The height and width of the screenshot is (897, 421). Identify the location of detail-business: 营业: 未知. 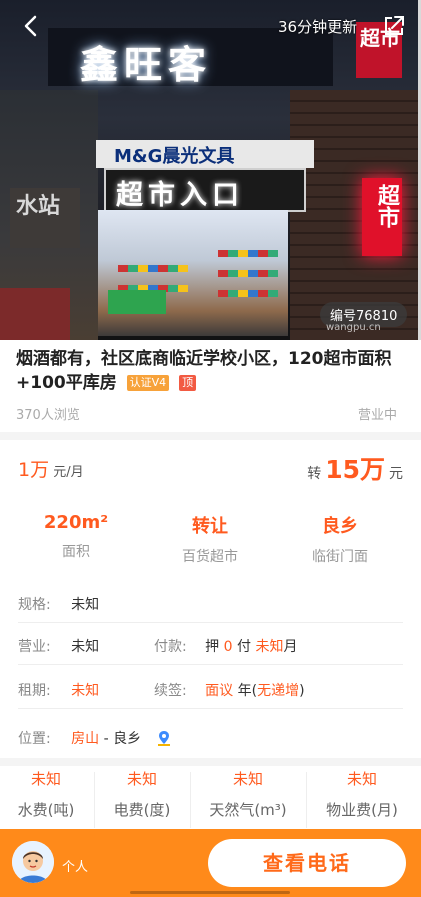
(59, 647).